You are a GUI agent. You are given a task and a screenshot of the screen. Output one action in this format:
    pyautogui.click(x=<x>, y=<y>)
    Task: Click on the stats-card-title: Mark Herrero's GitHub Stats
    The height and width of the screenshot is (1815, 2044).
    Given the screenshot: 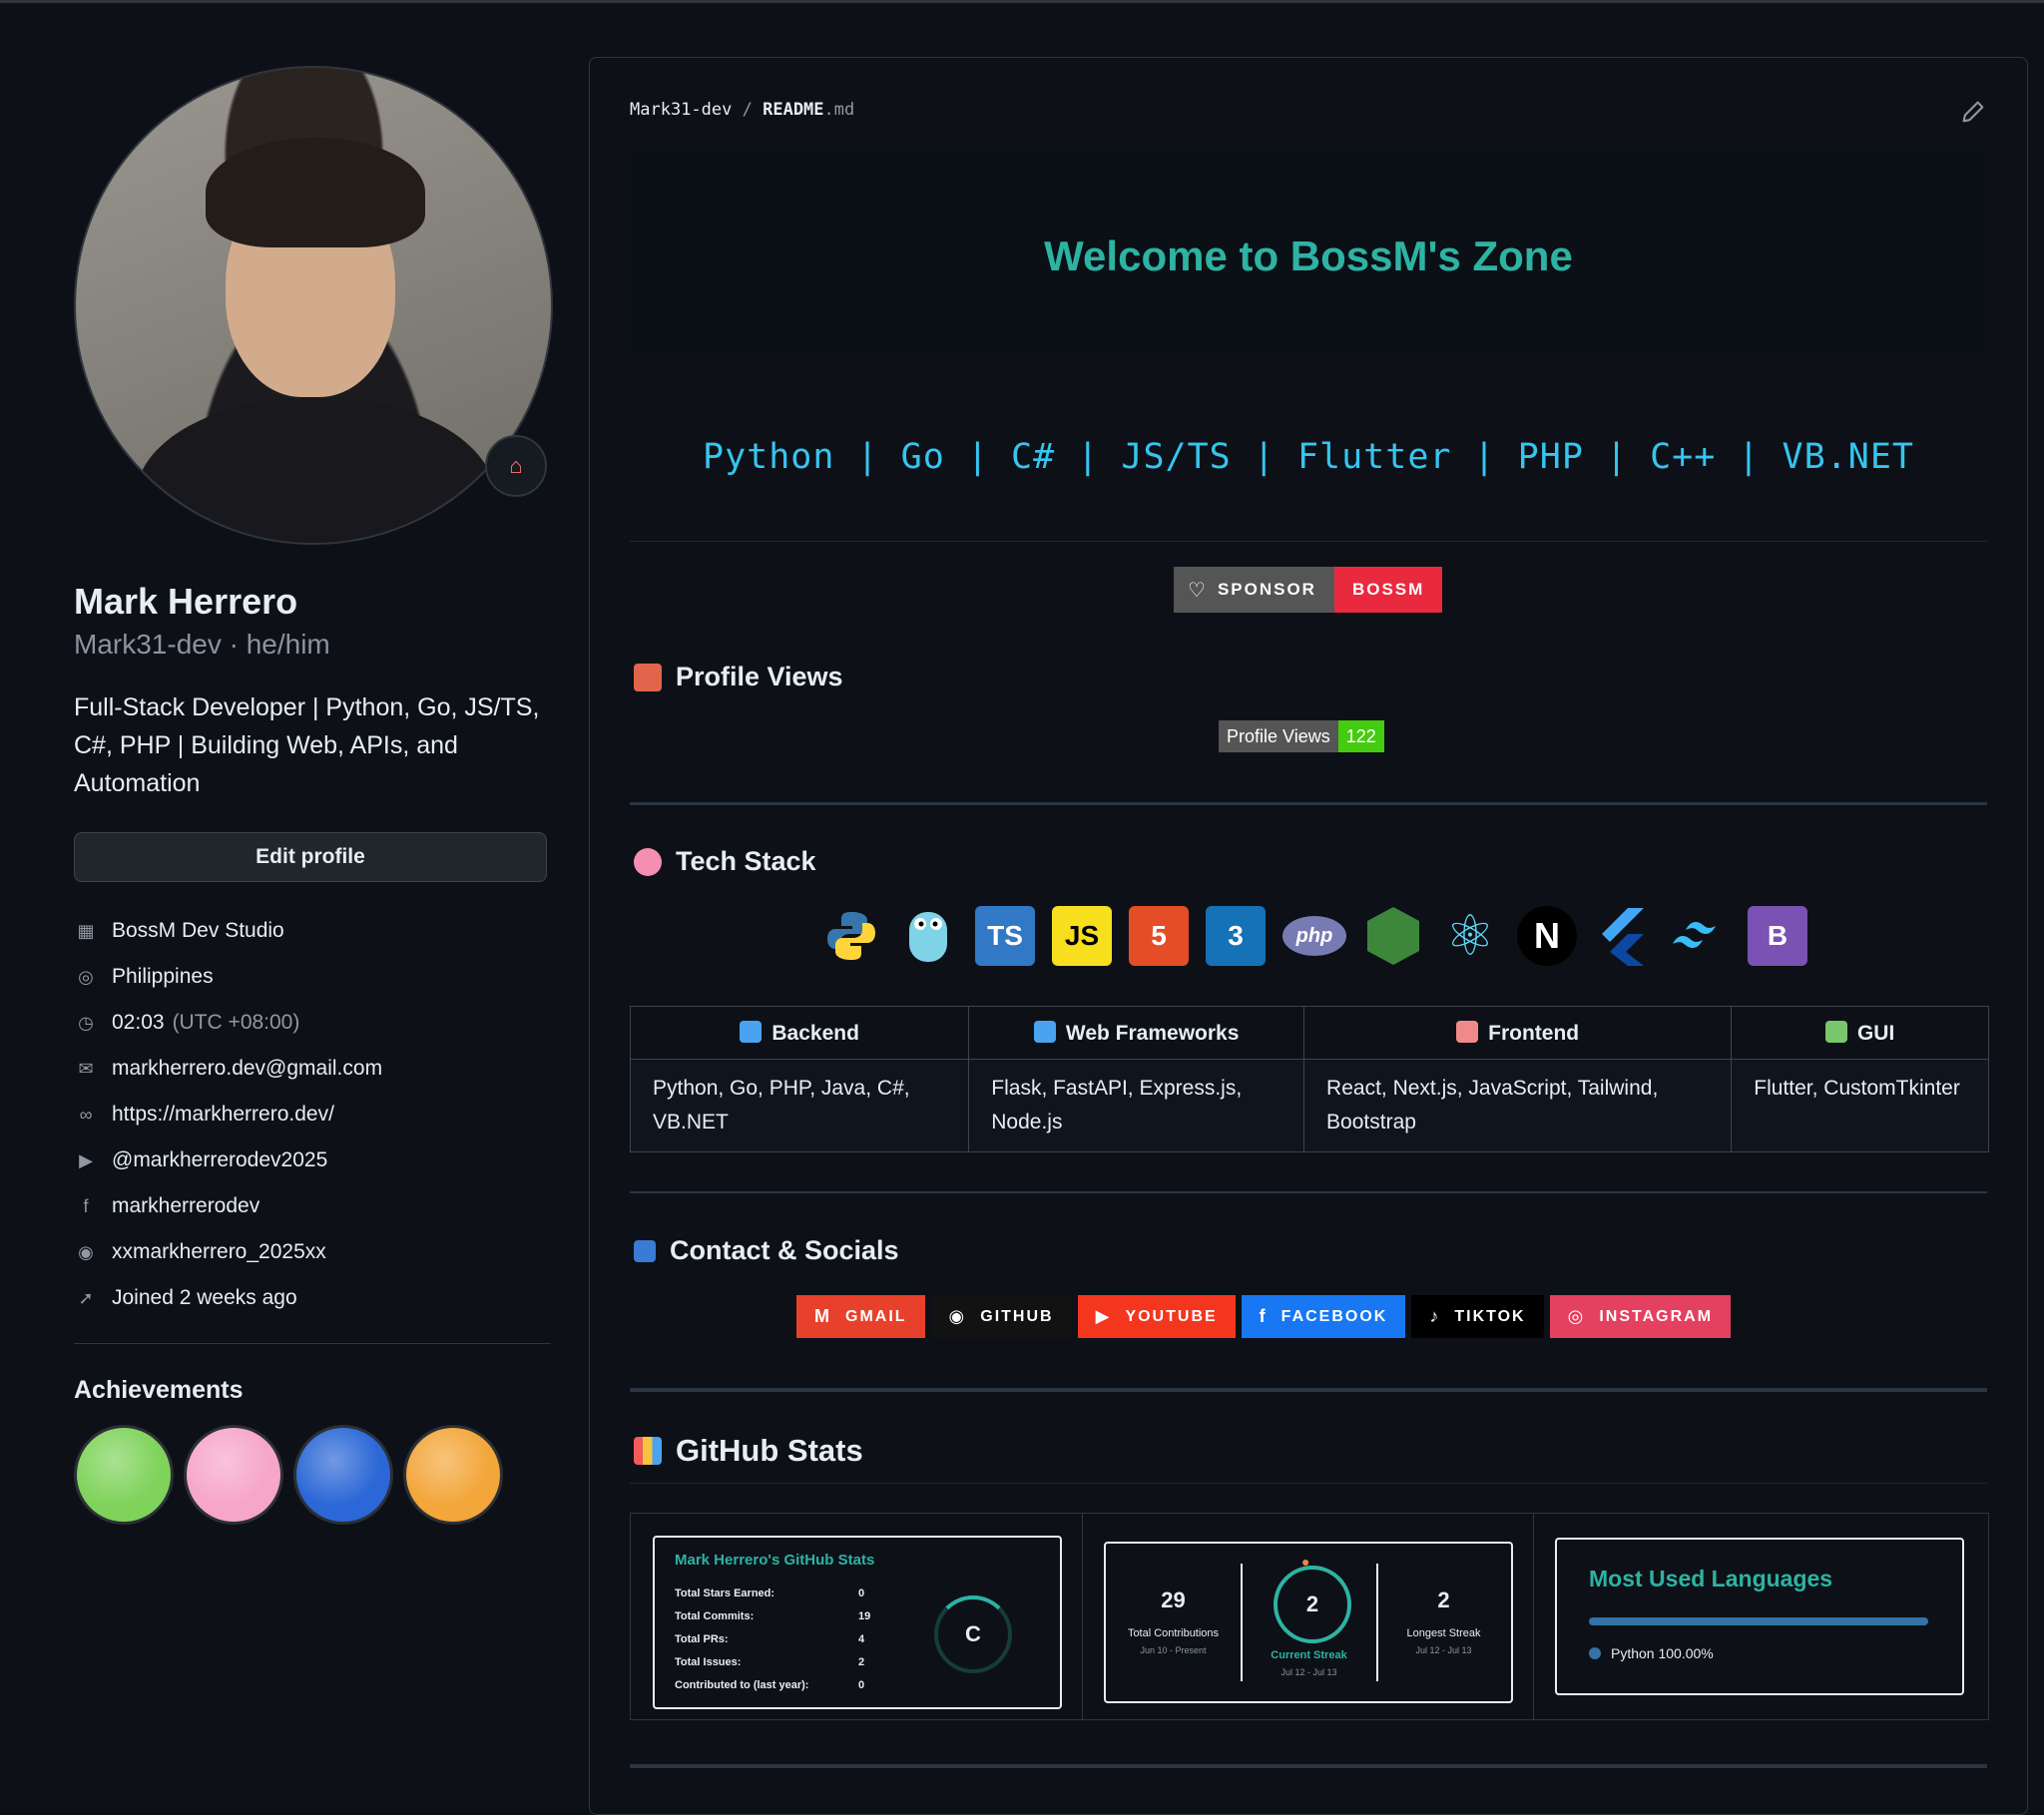 What is the action you would take?
    pyautogui.click(x=775, y=1560)
    